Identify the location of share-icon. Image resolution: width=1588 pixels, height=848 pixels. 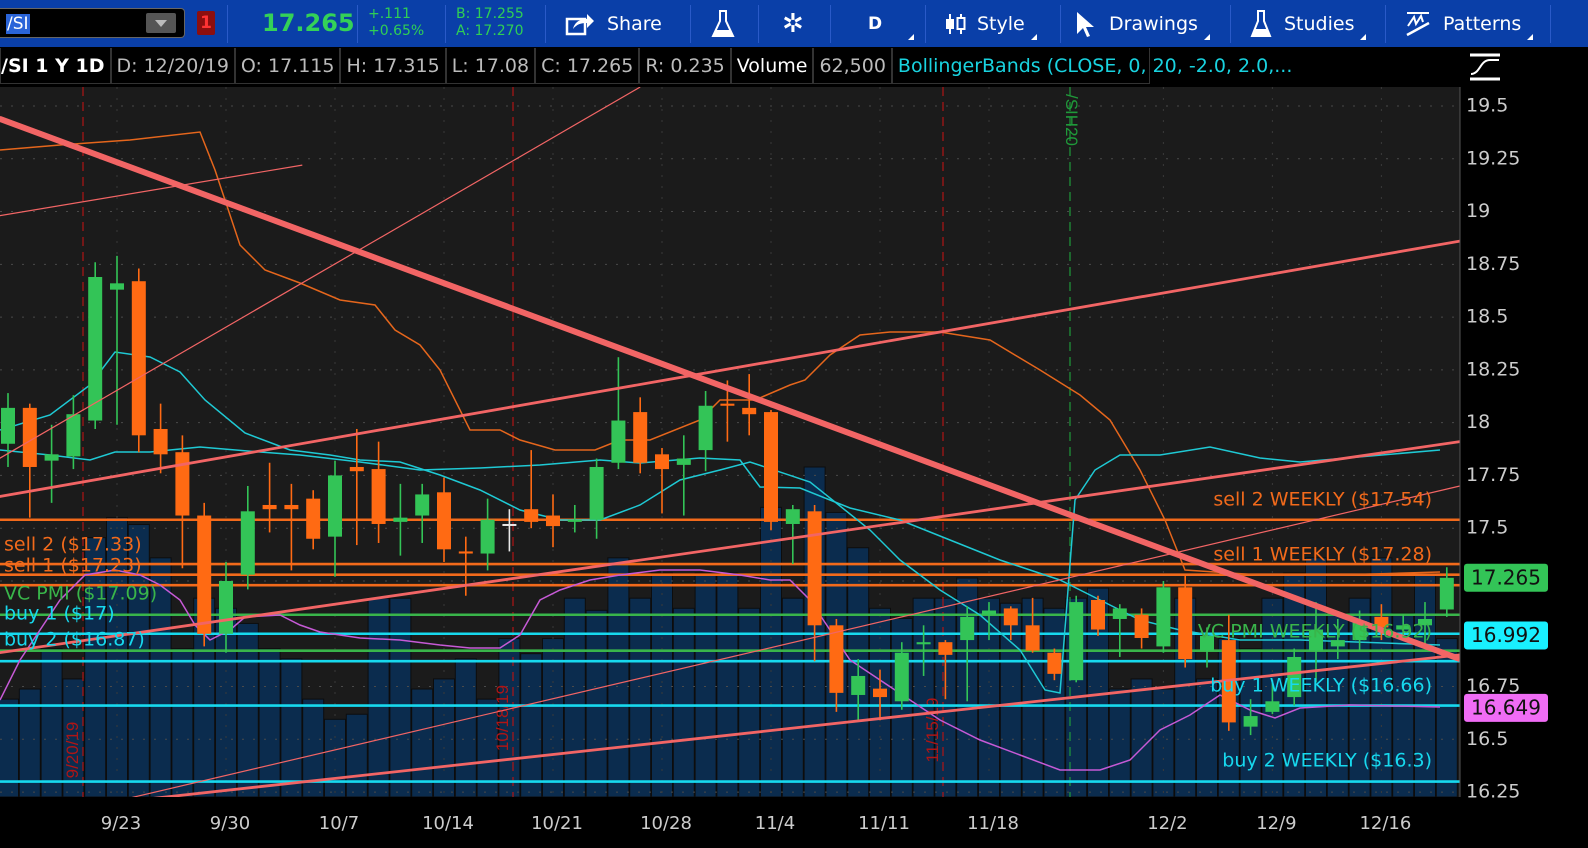
(579, 24).